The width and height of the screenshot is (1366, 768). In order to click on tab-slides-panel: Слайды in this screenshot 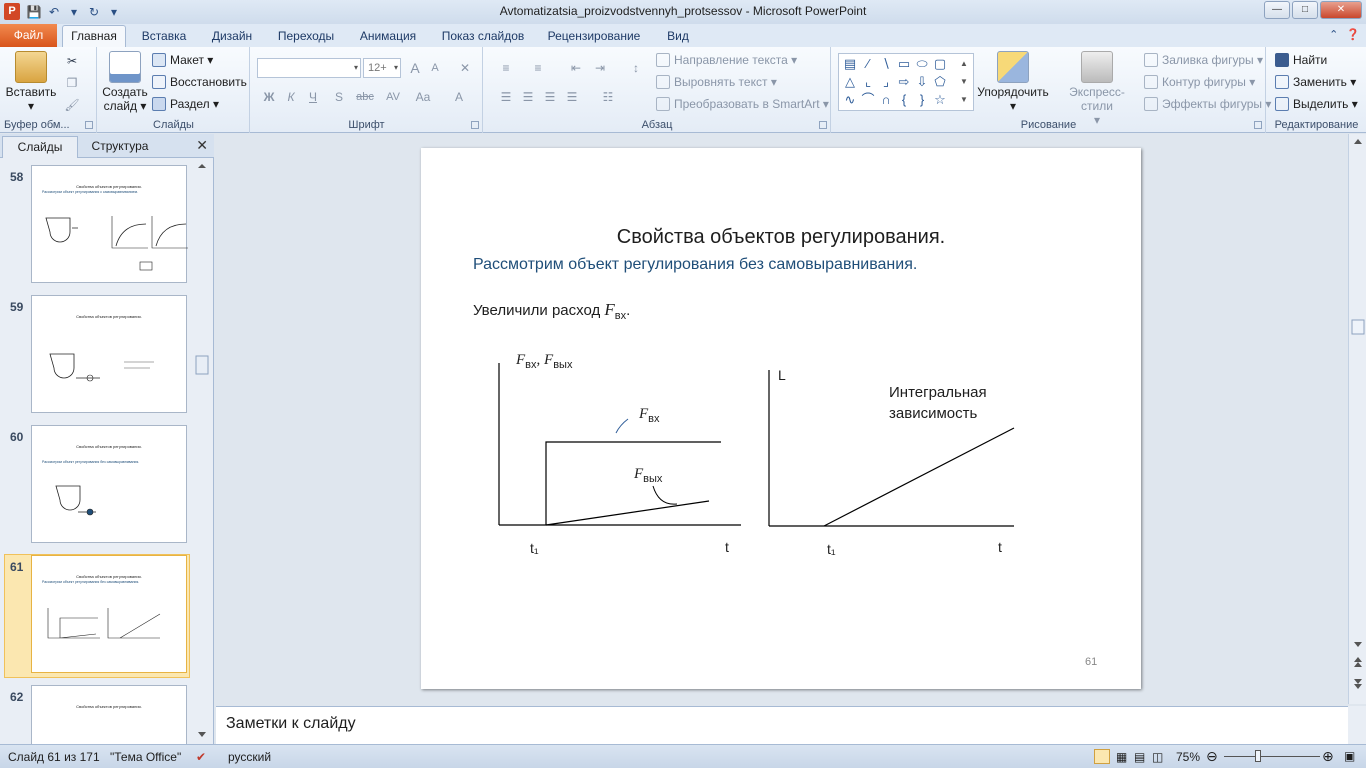, I will do `click(40, 147)`.